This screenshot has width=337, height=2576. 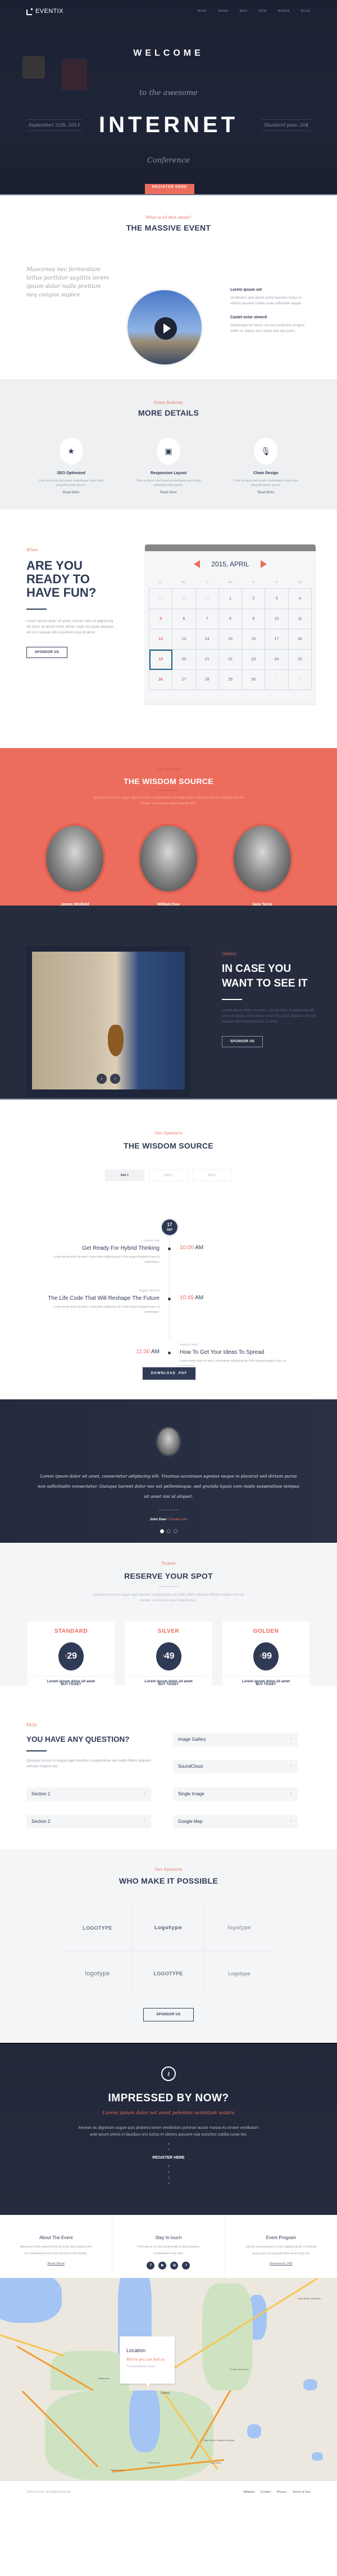 What do you see at coordinates (230, 640) in the screenshot?
I see `calendar-day: 15` at bounding box center [230, 640].